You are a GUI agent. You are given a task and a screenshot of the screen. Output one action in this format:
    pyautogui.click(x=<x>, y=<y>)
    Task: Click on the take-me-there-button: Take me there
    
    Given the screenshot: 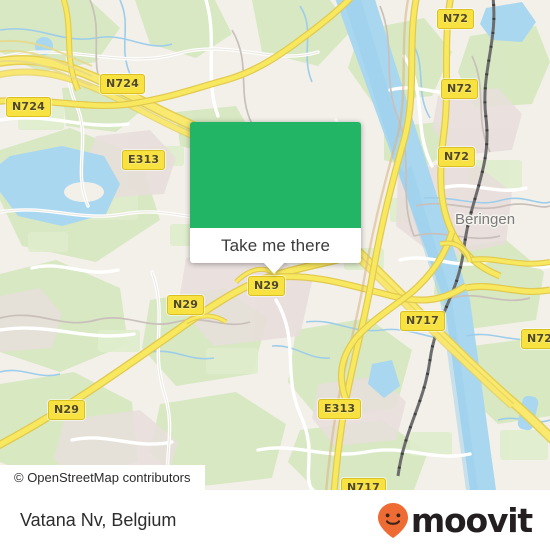 What is the action you would take?
    pyautogui.click(x=275, y=245)
    